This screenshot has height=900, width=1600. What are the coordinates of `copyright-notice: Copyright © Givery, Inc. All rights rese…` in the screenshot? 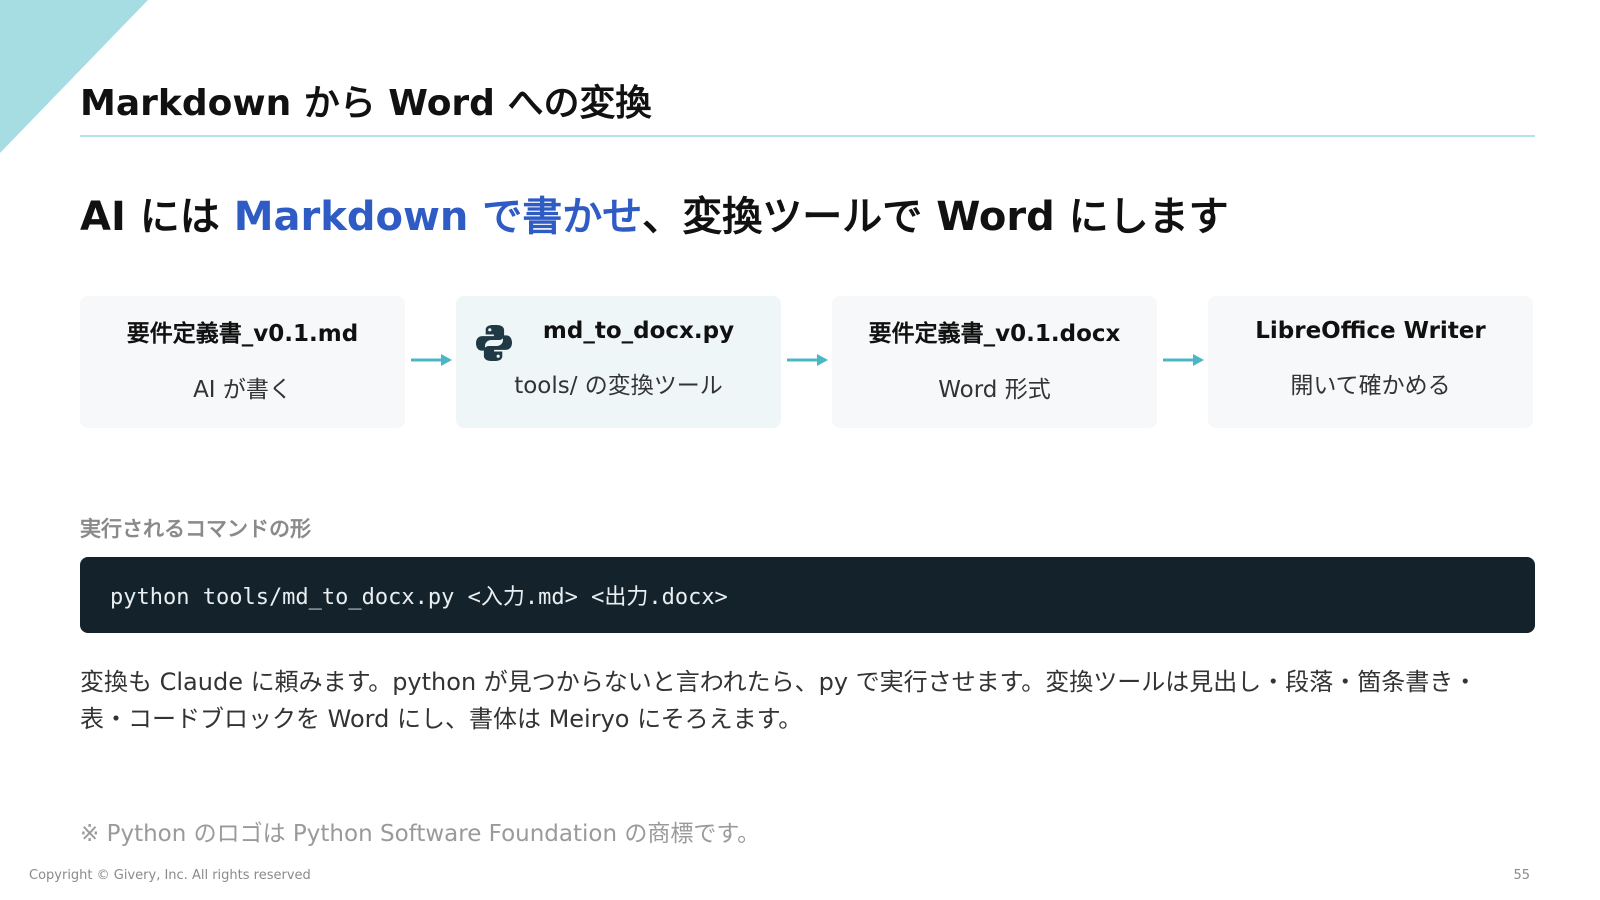 It's located at (170, 875).